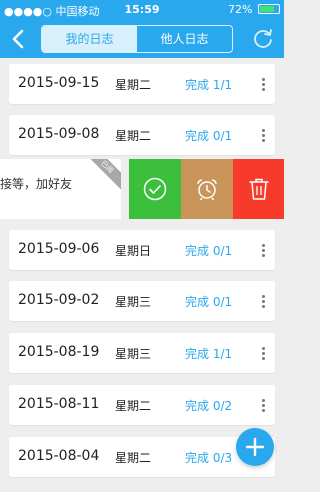 This screenshot has height=492, width=320. Describe the element at coordinates (59, 456) in the screenshot. I see `entry-date: 2015-08-04` at that location.